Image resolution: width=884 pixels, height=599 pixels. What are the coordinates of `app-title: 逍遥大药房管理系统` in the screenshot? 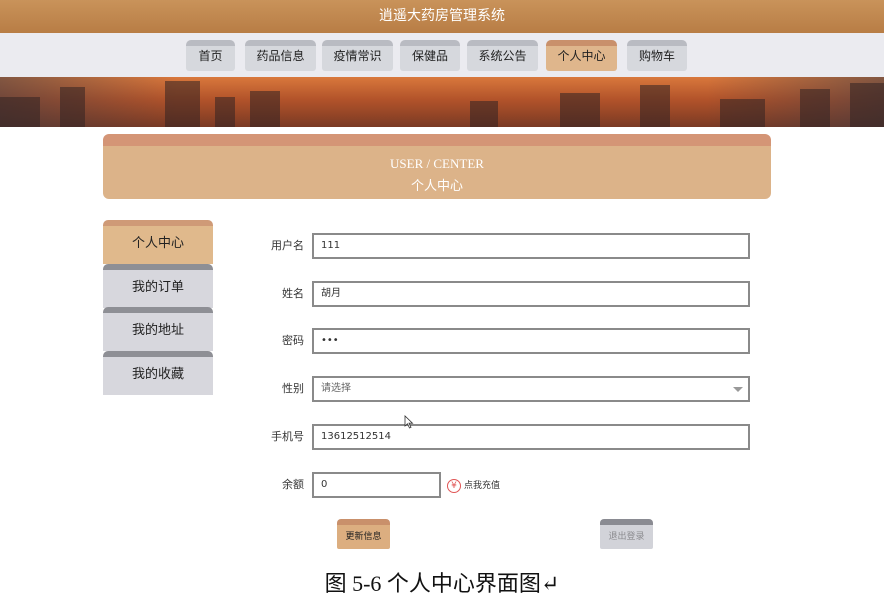 It's located at (442, 16).